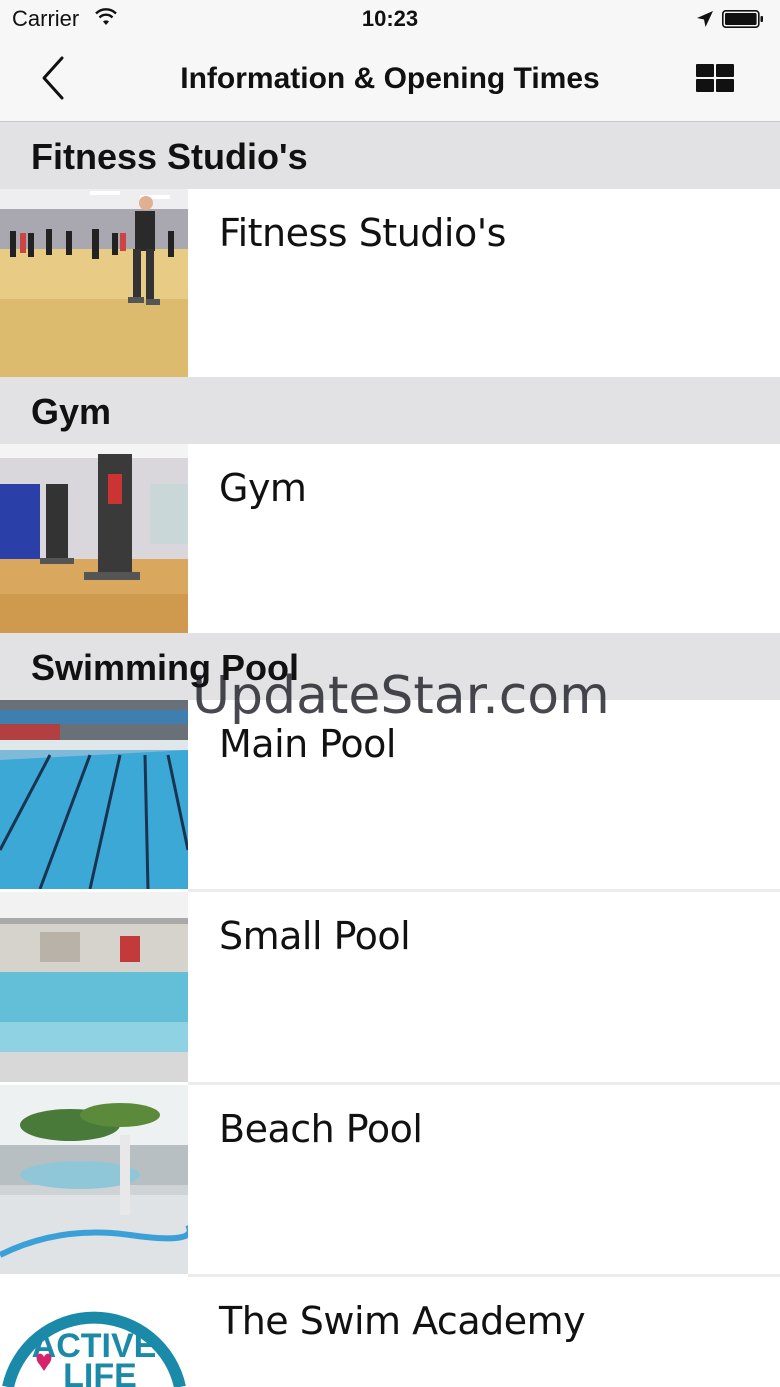 This screenshot has height=1387, width=780. I want to click on status-bar: Carrier 10:23, so click(390, 20).